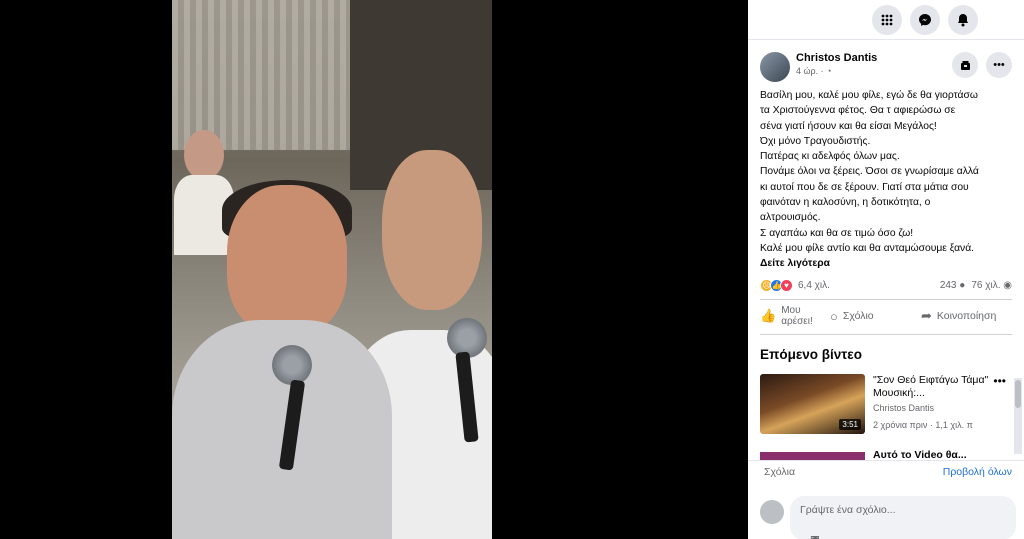 Image resolution: width=1024 pixels, height=539 pixels. Describe the element at coordinates (768, 316) in the screenshot. I see `thumbs-up-icon: 👍` at that location.